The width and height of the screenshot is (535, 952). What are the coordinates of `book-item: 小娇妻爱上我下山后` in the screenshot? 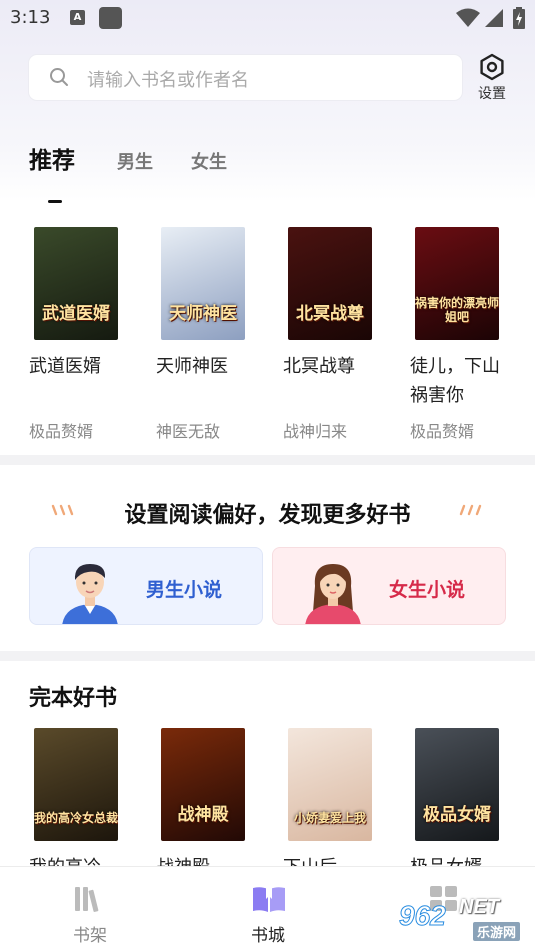 It's located at (338, 797).